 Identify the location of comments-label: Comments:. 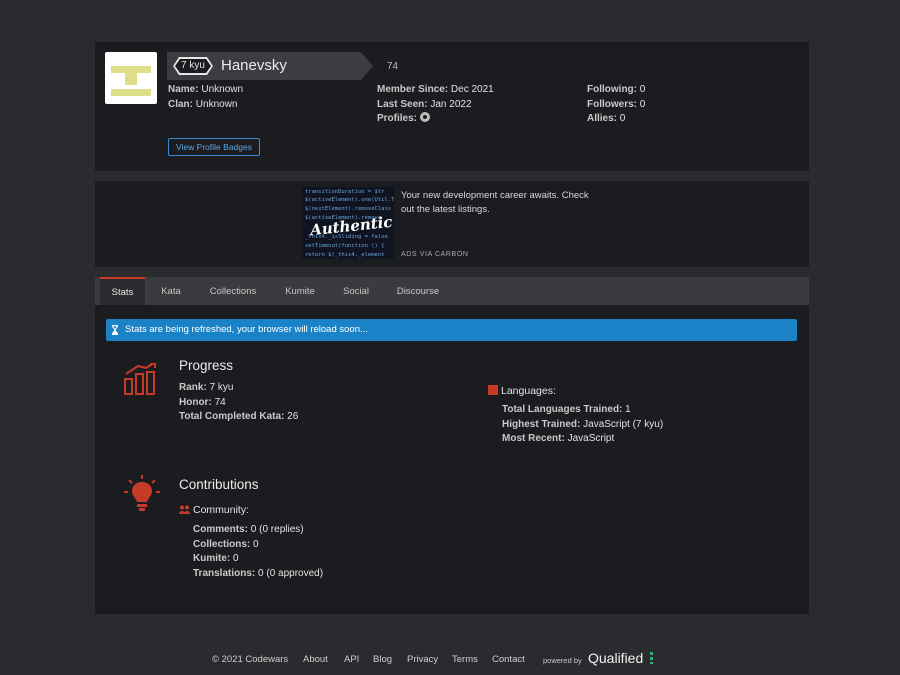
(221, 529).